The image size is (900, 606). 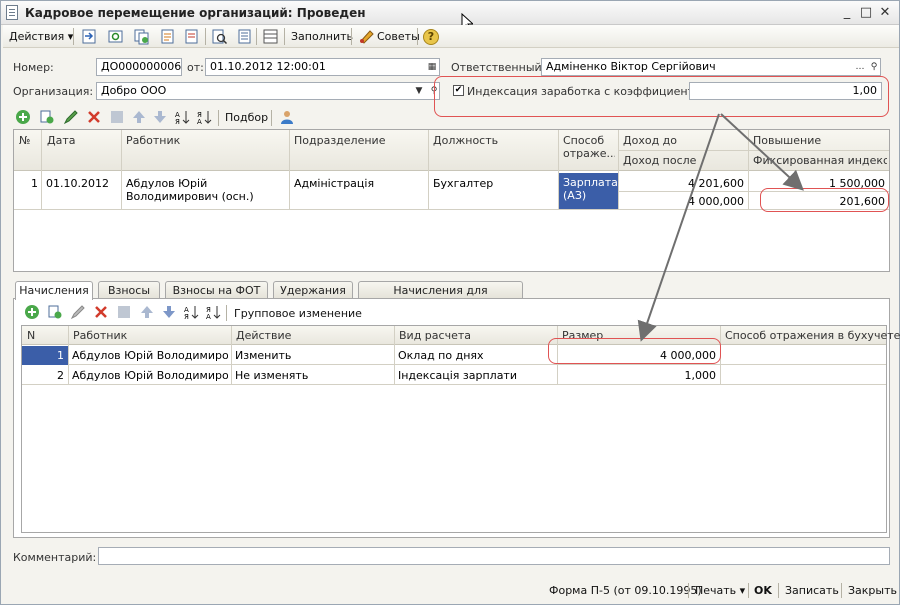 I want to click on arrow-to-amount, so click(x=678, y=227).